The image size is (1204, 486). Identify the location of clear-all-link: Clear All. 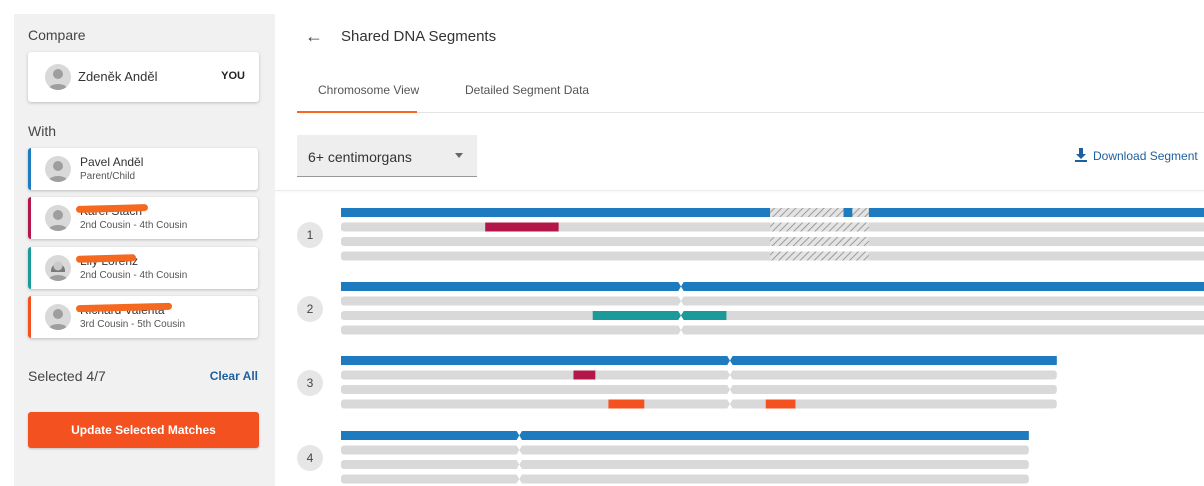
(234, 376).